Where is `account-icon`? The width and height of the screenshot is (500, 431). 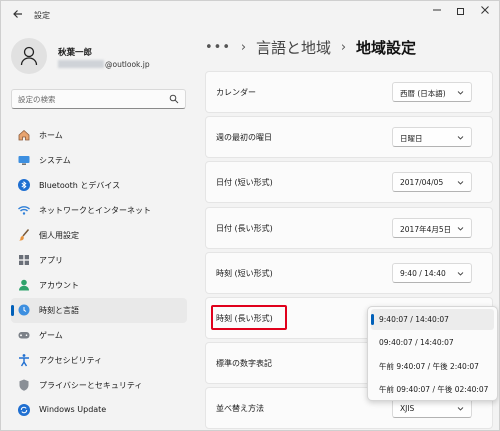
account-icon is located at coordinates (24, 285).